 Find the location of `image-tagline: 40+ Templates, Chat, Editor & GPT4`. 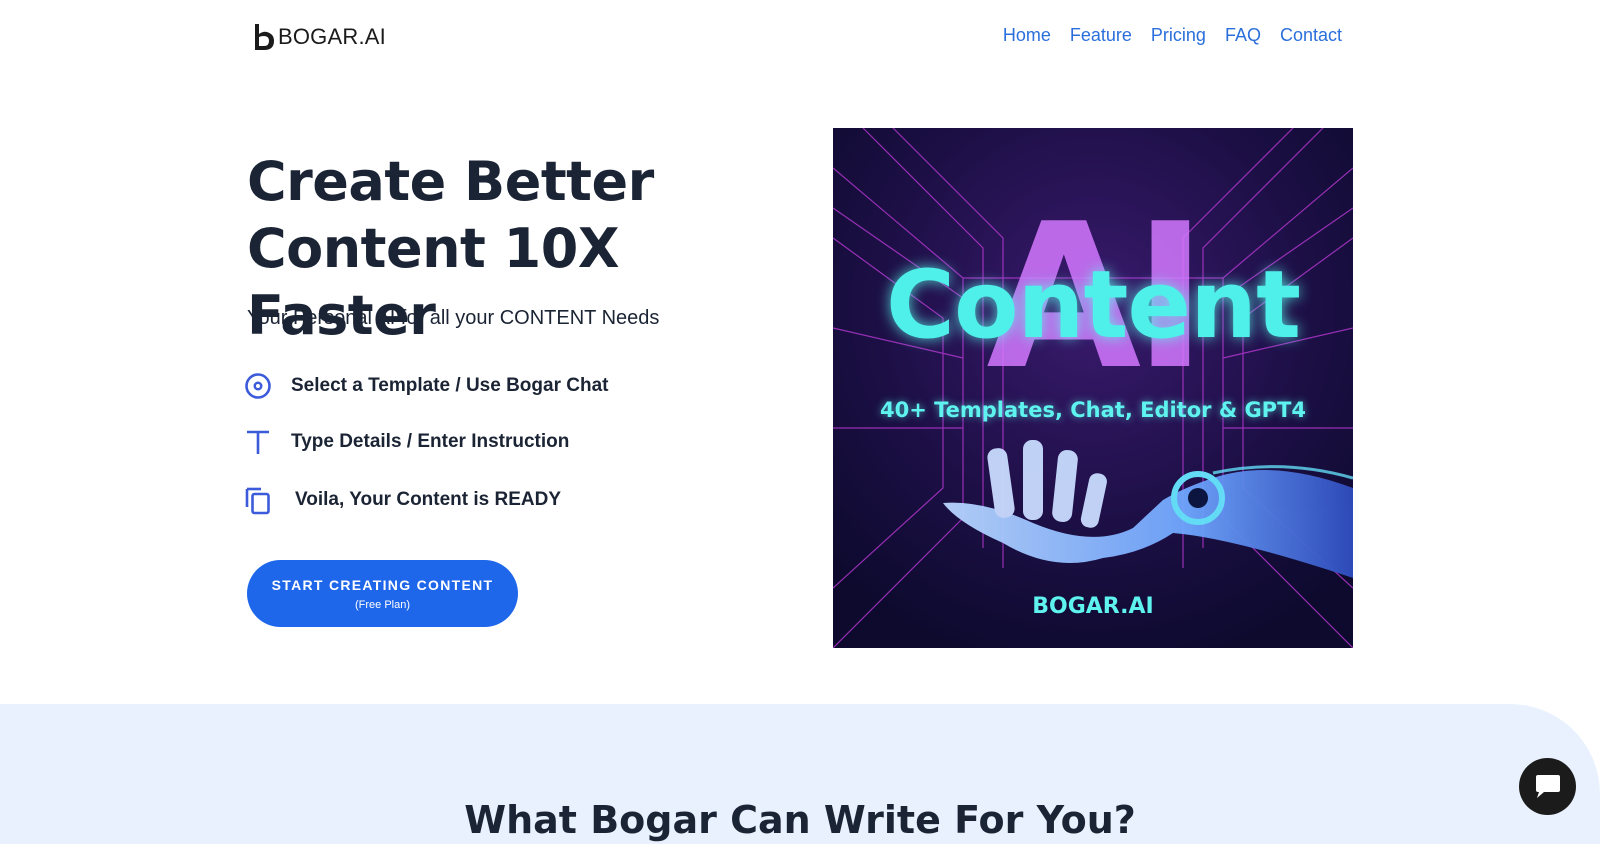

image-tagline: 40+ Templates, Chat, Editor & GPT4 is located at coordinates (1093, 410).